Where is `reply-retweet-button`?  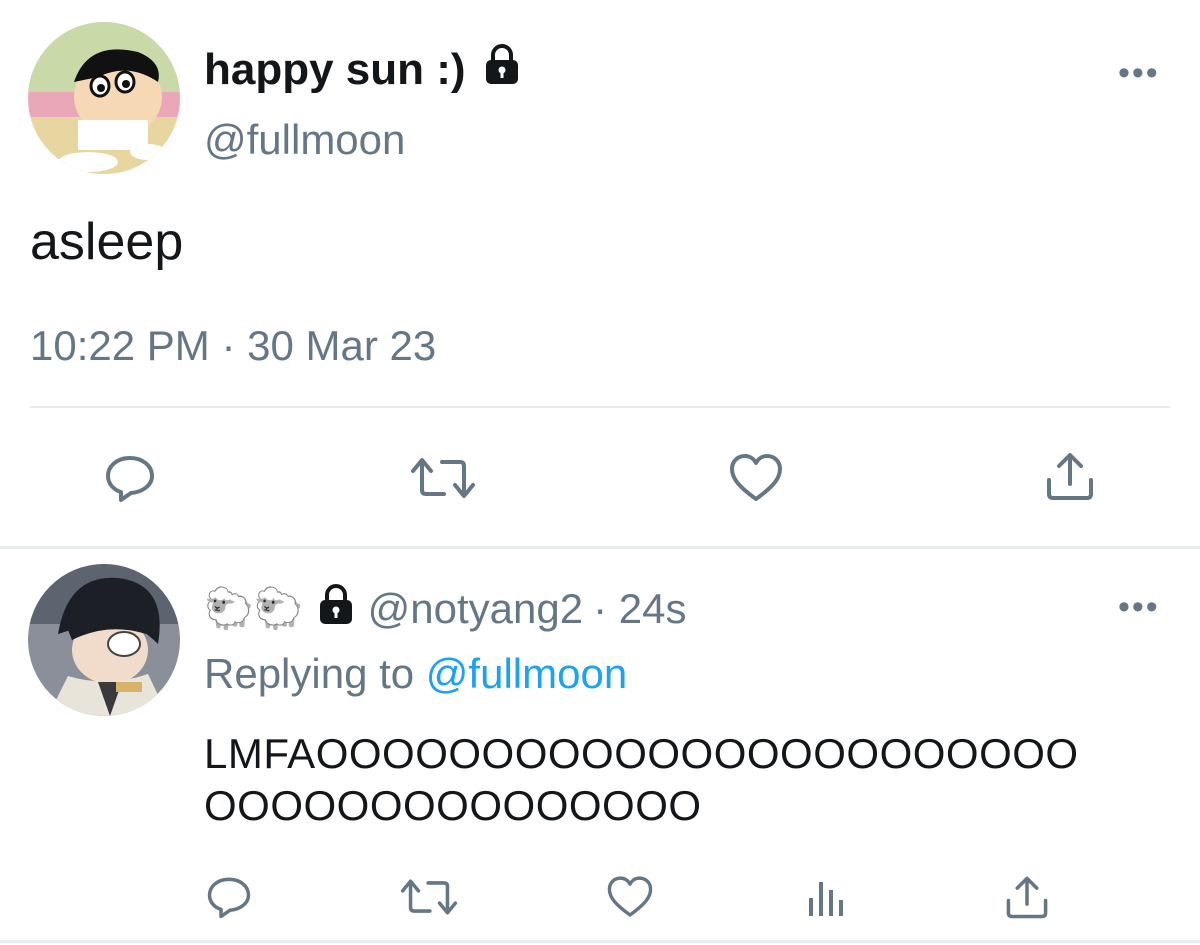 reply-retweet-button is located at coordinates (429, 897).